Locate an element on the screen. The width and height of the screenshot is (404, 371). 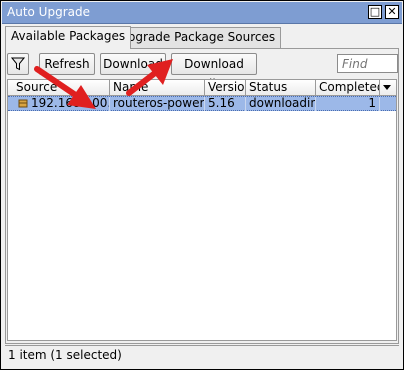
annotation-arrow-left is located at coordinates (65, 87).